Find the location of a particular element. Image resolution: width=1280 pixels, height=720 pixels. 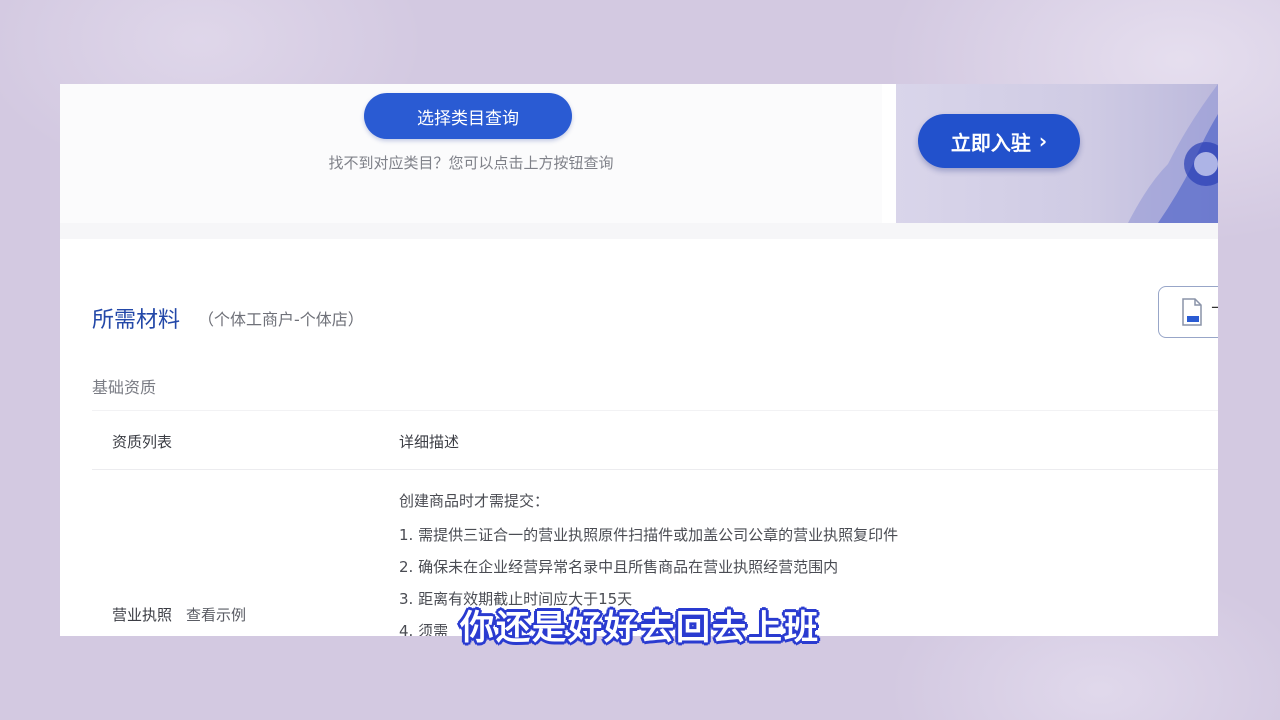

category-query-area: 选择类目查询 找不到对应类目？您可以点击上方按钮查询 is located at coordinates (471, 153).